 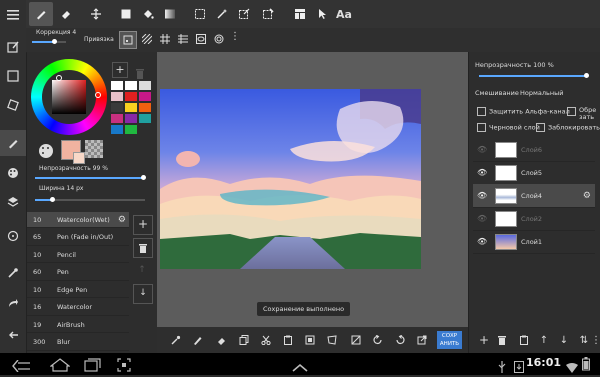 What do you see at coordinates (13, 143) in the screenshot?
I see `brush-panel-icon` at bounding box center [13, 143].